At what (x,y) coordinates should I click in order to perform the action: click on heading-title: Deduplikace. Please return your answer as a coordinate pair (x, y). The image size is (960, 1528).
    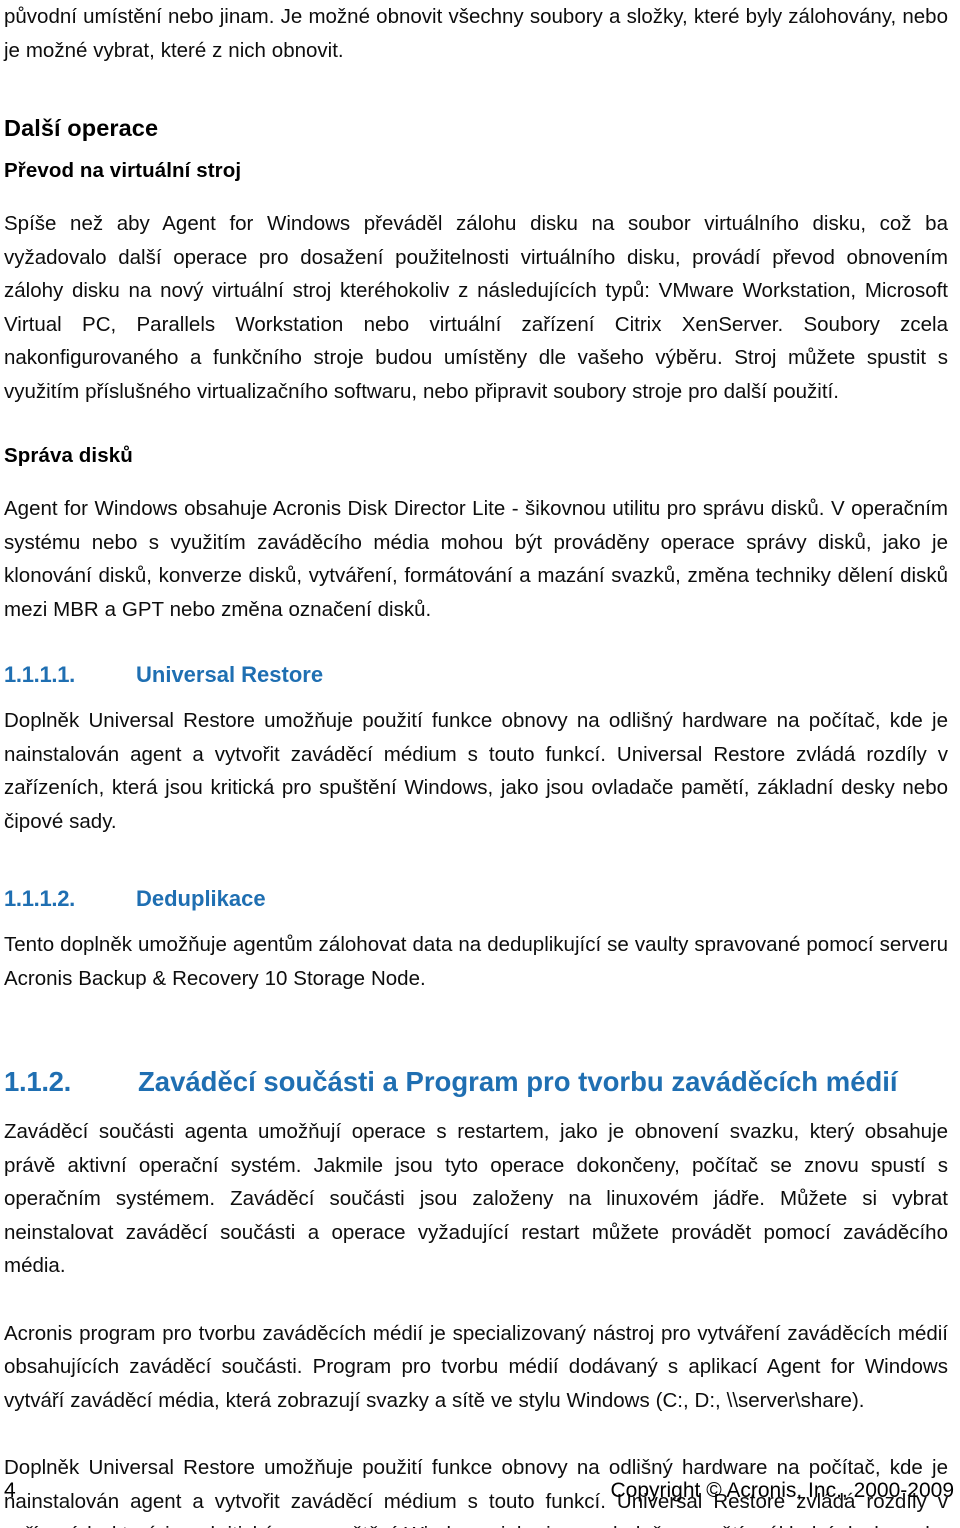
    Looking at the image, I should click on (201, 898).